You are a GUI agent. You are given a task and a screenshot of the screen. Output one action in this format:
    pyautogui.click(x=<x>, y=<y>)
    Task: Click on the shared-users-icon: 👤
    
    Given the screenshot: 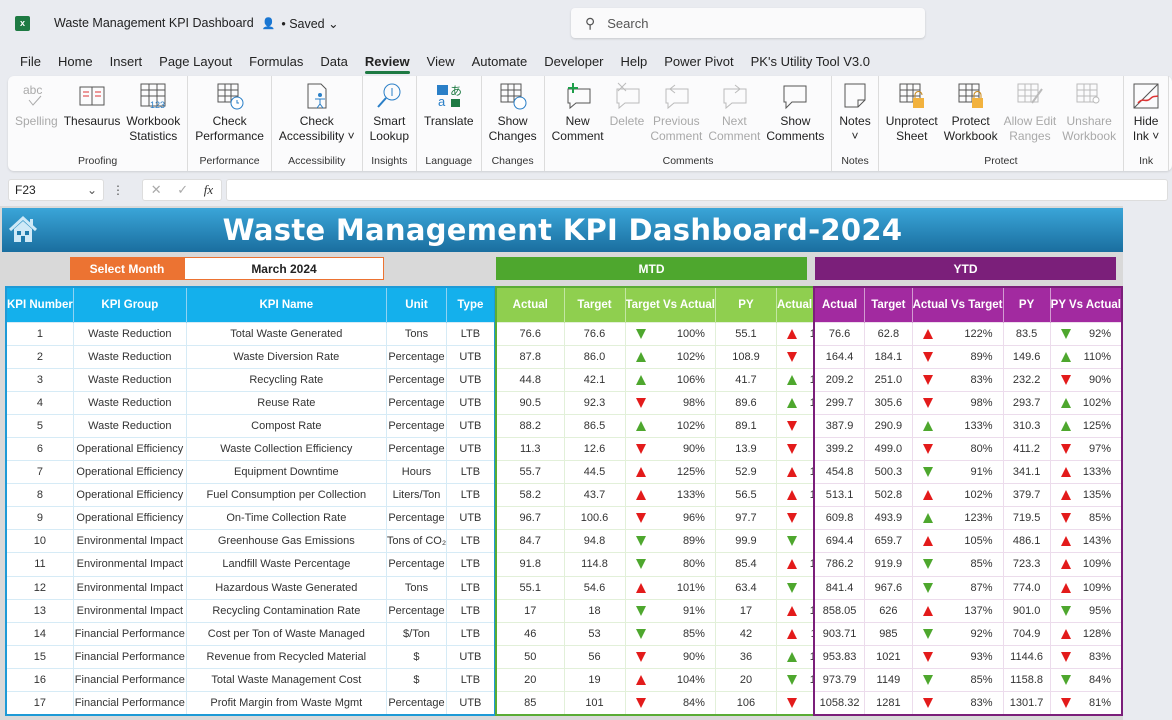 What is the action you would take?
    pyautogui.click(x=269, y=23)
    